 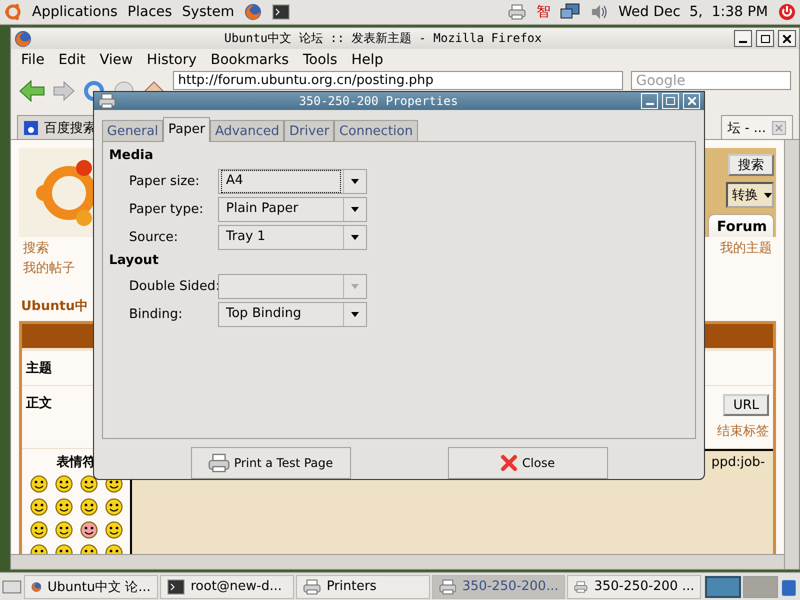 What do you see at coordinates (166, 209) in the screenshot?
I see `field-label: Paper type:` at bounding box center [166, 209].